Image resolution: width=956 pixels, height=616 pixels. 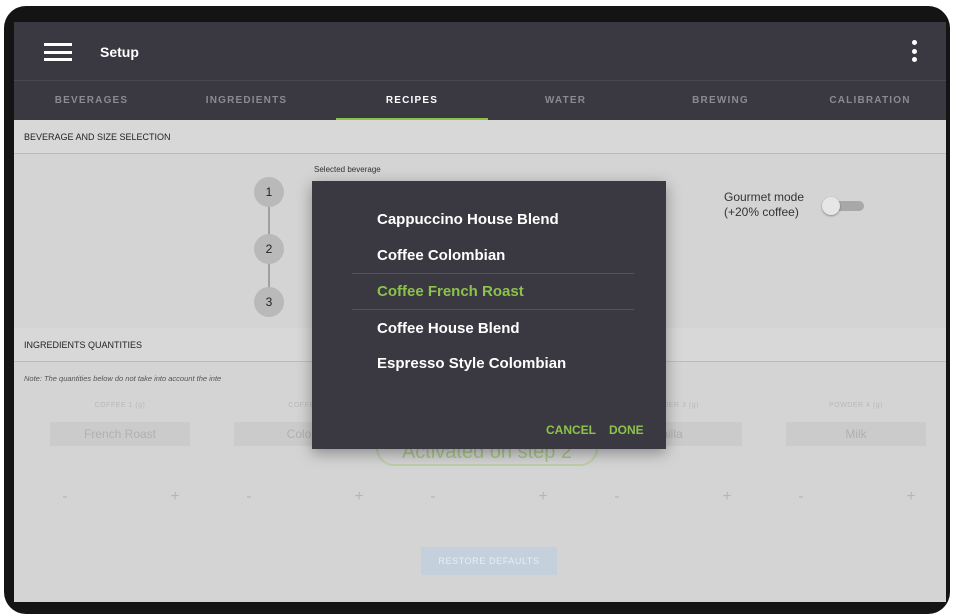 I want to click on tab-beverages: BEVERAGES, so click(x=91, y=101).